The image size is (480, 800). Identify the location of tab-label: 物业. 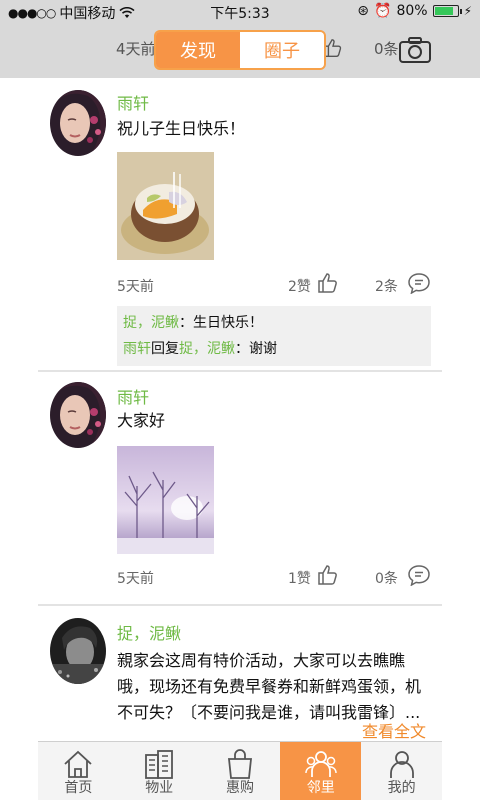
(159, 788).